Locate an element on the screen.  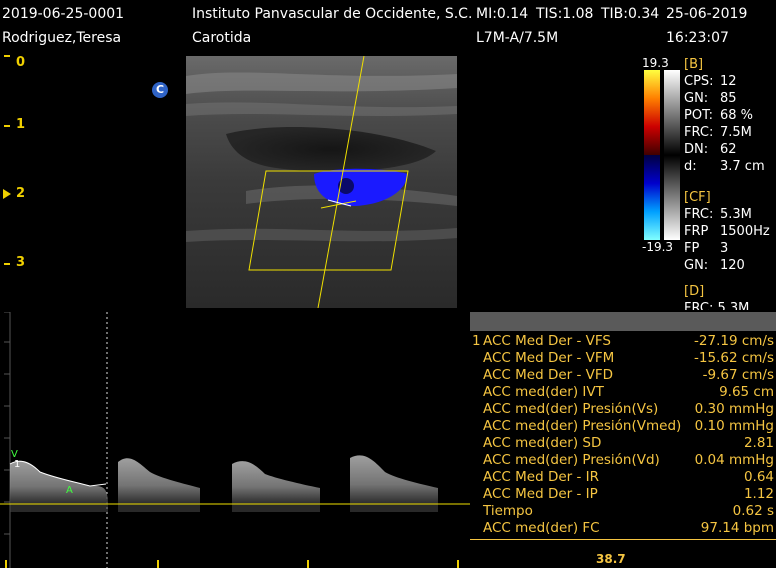
measurement-row: ACC med(der) Presión(Vd) 0.04 mmHg is located at coordinates (623, 460).